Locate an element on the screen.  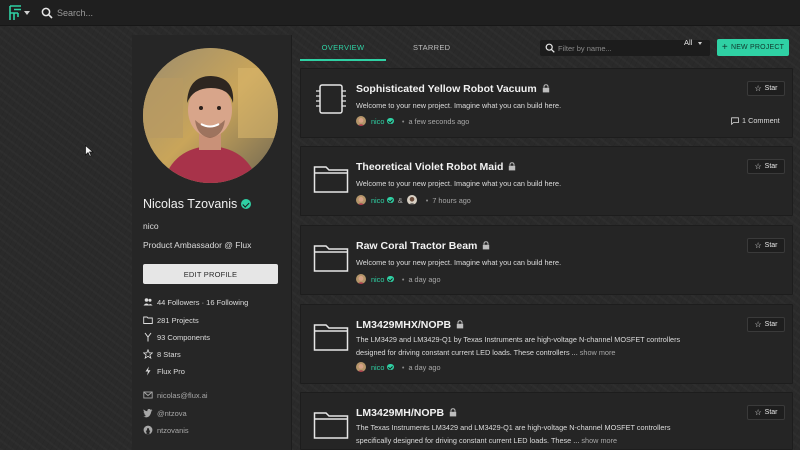
project-title: Theoretical Violet Robot Maid is located at coordinates (436, 167).